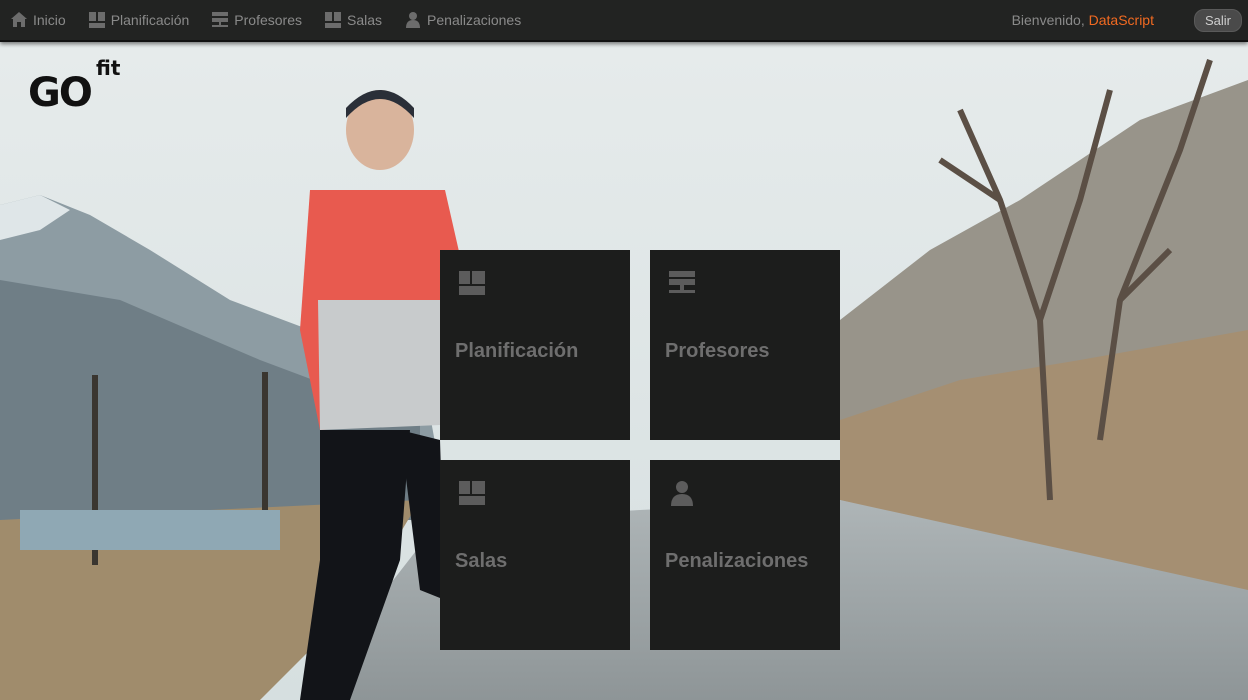 The width and height of the screenshot is (1248, 700). Describe the element at coordinates (150, 20) in the screenshot. I see `nav-item-label: Planificación` at that location.